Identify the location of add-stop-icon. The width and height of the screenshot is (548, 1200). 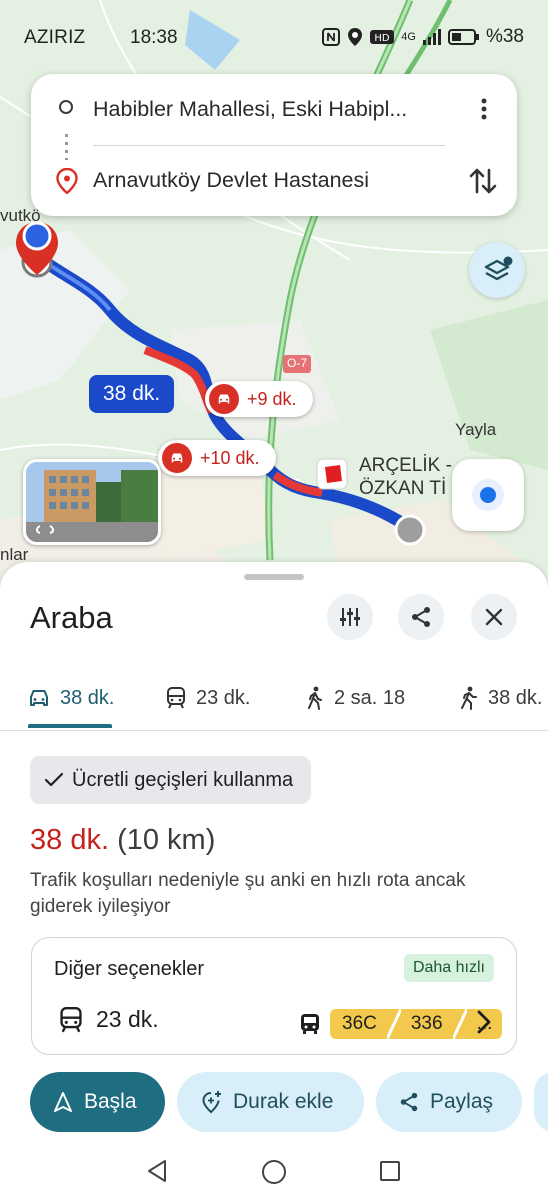
(211, 1102).